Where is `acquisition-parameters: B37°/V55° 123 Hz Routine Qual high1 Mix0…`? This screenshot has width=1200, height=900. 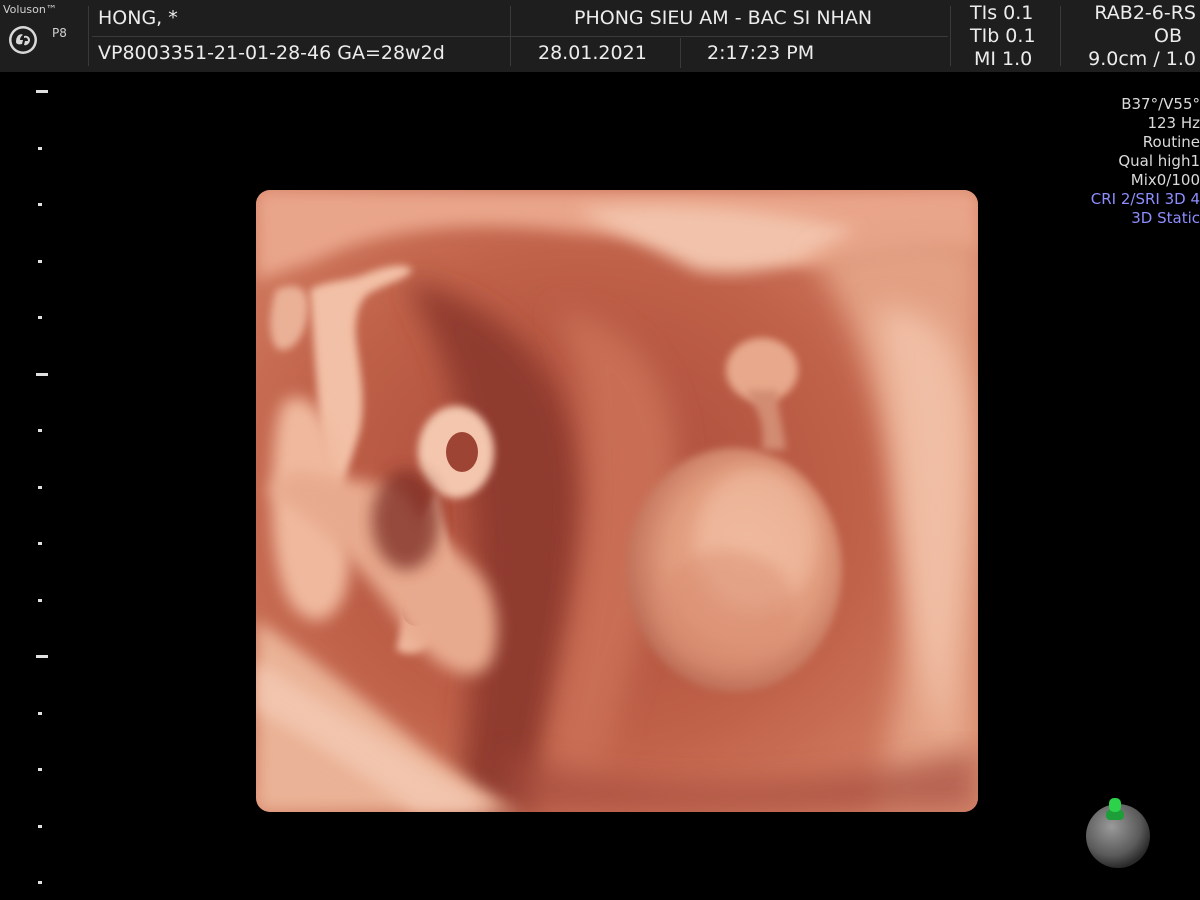 acquisition-parameters: B37°/V55° 123 Hz Routine Qual high1 Mix0… is located at coordinates (1145, 161).